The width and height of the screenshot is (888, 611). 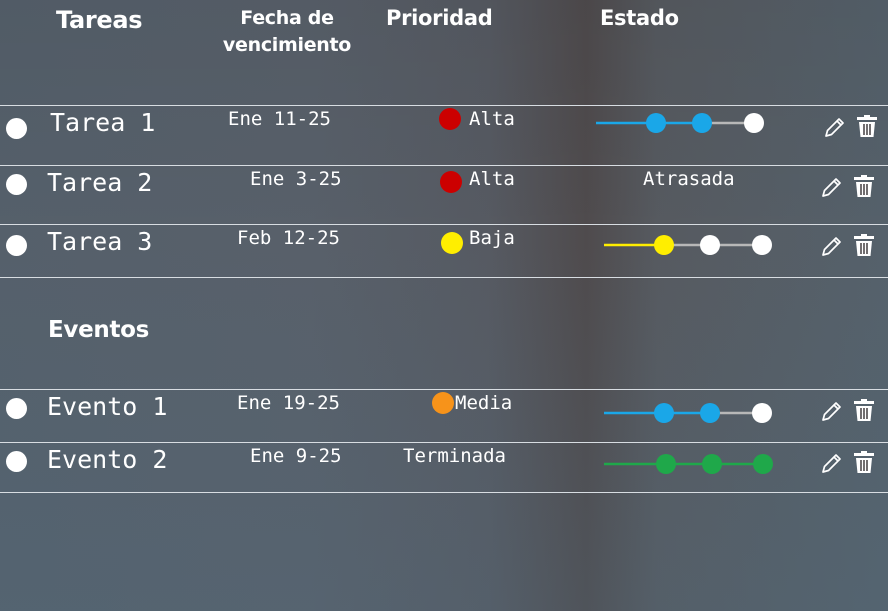 I want to click on event-date: Ene 9-25, so click(x=296, y=456).